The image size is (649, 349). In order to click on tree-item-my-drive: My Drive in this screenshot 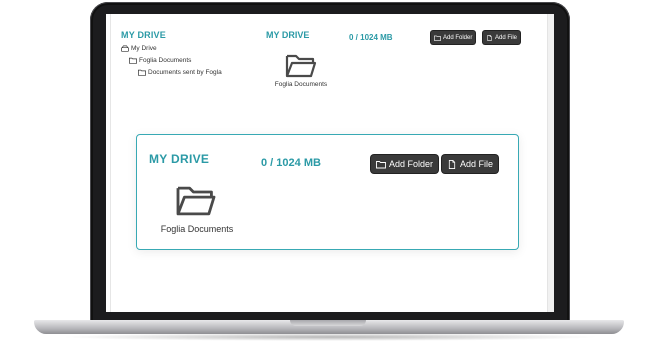, I will do `click(139, 48)`.